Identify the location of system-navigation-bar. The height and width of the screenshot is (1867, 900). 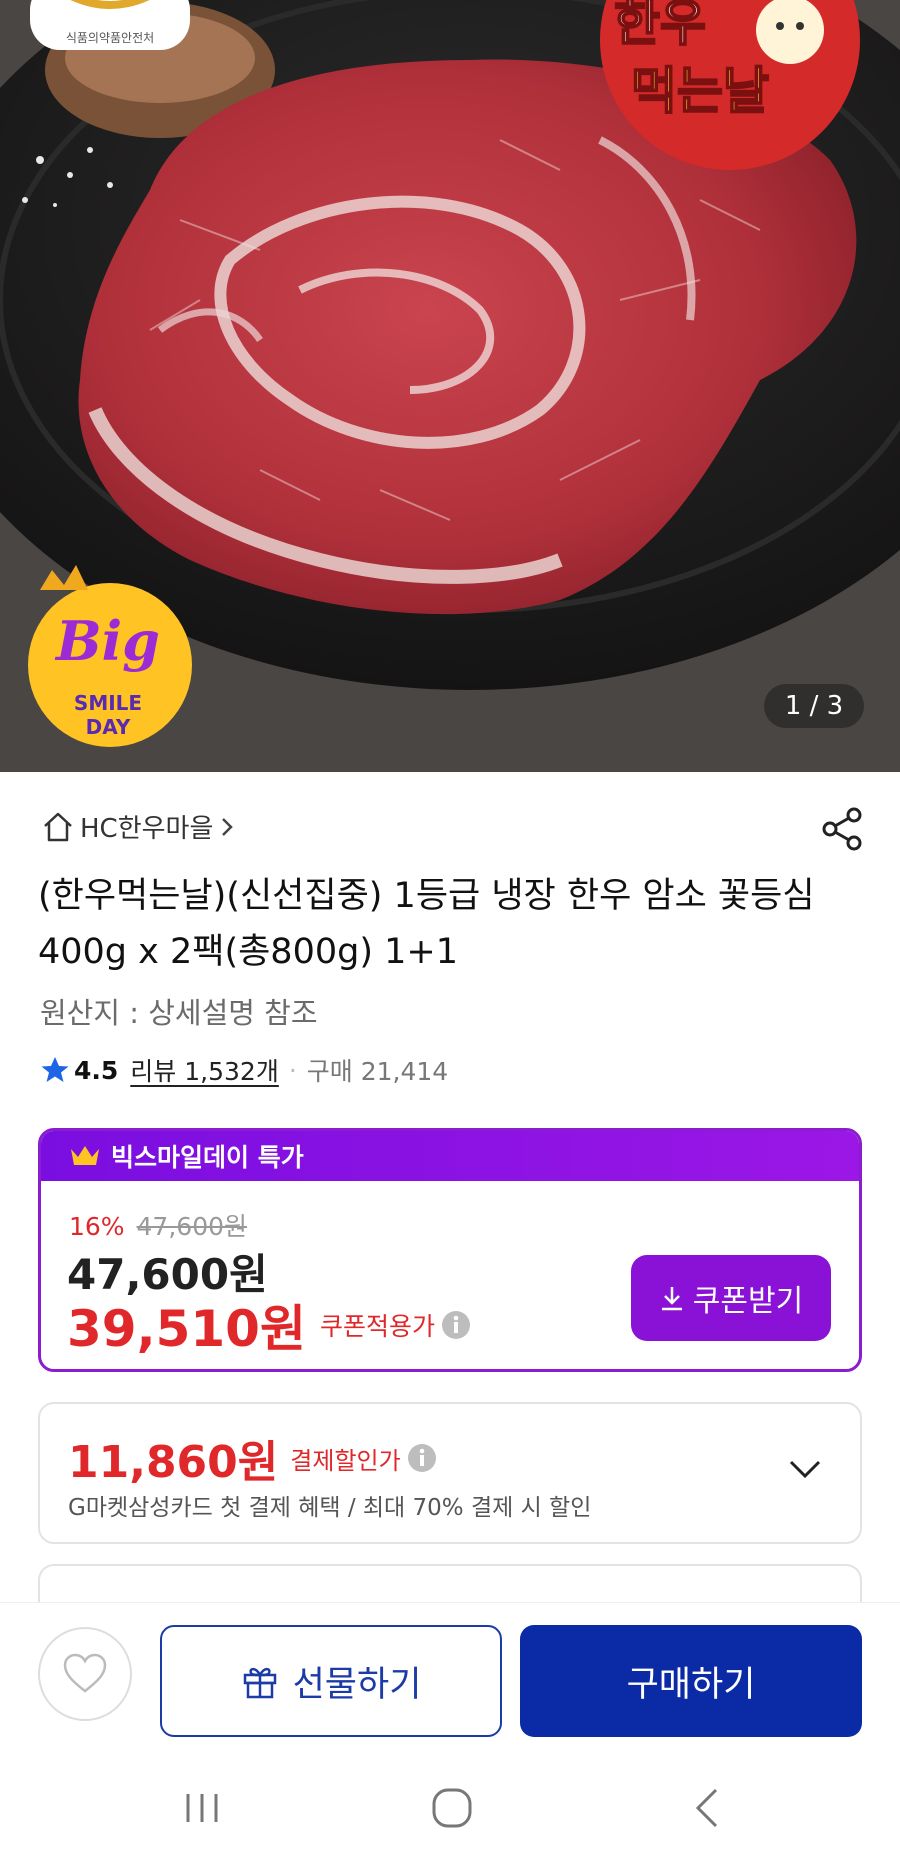
(450, 1808).